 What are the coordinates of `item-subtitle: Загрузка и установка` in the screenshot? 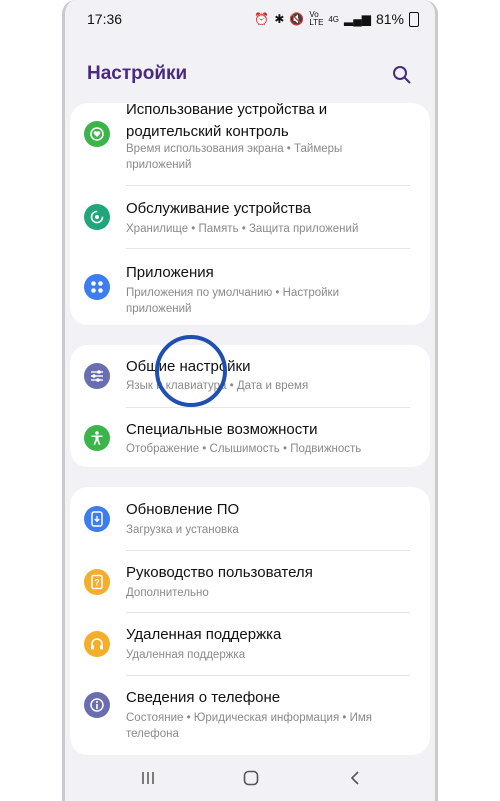 It's located at (182, 530).